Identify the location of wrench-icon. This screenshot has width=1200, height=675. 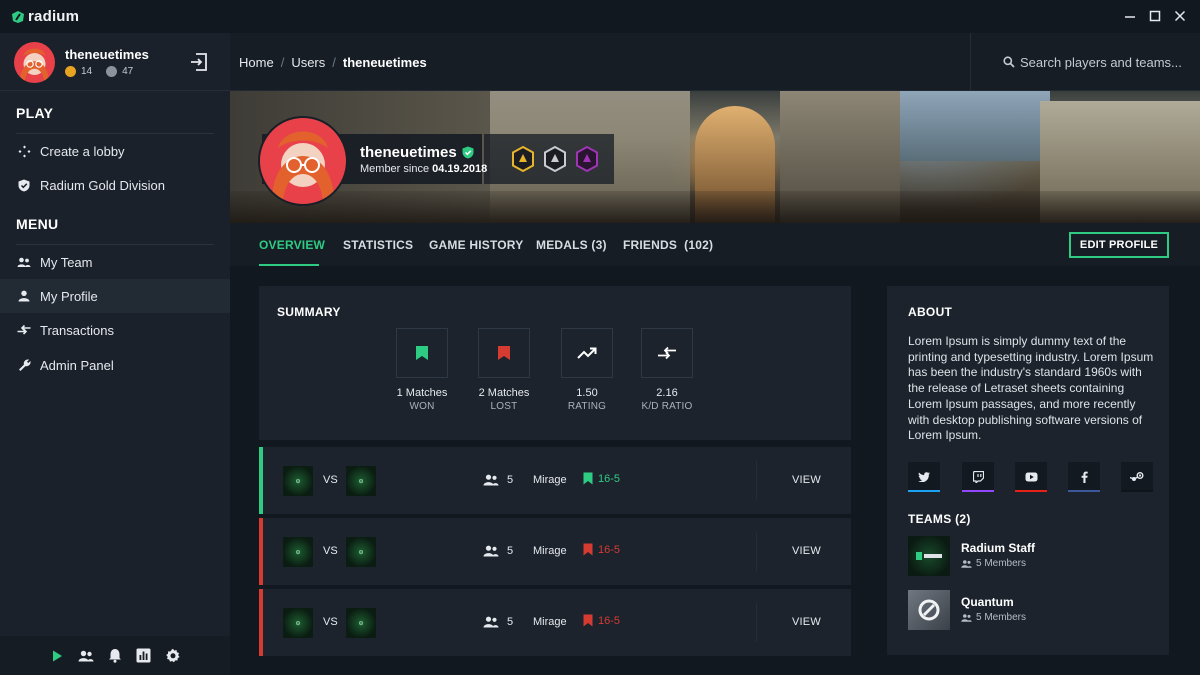
(24, 365).